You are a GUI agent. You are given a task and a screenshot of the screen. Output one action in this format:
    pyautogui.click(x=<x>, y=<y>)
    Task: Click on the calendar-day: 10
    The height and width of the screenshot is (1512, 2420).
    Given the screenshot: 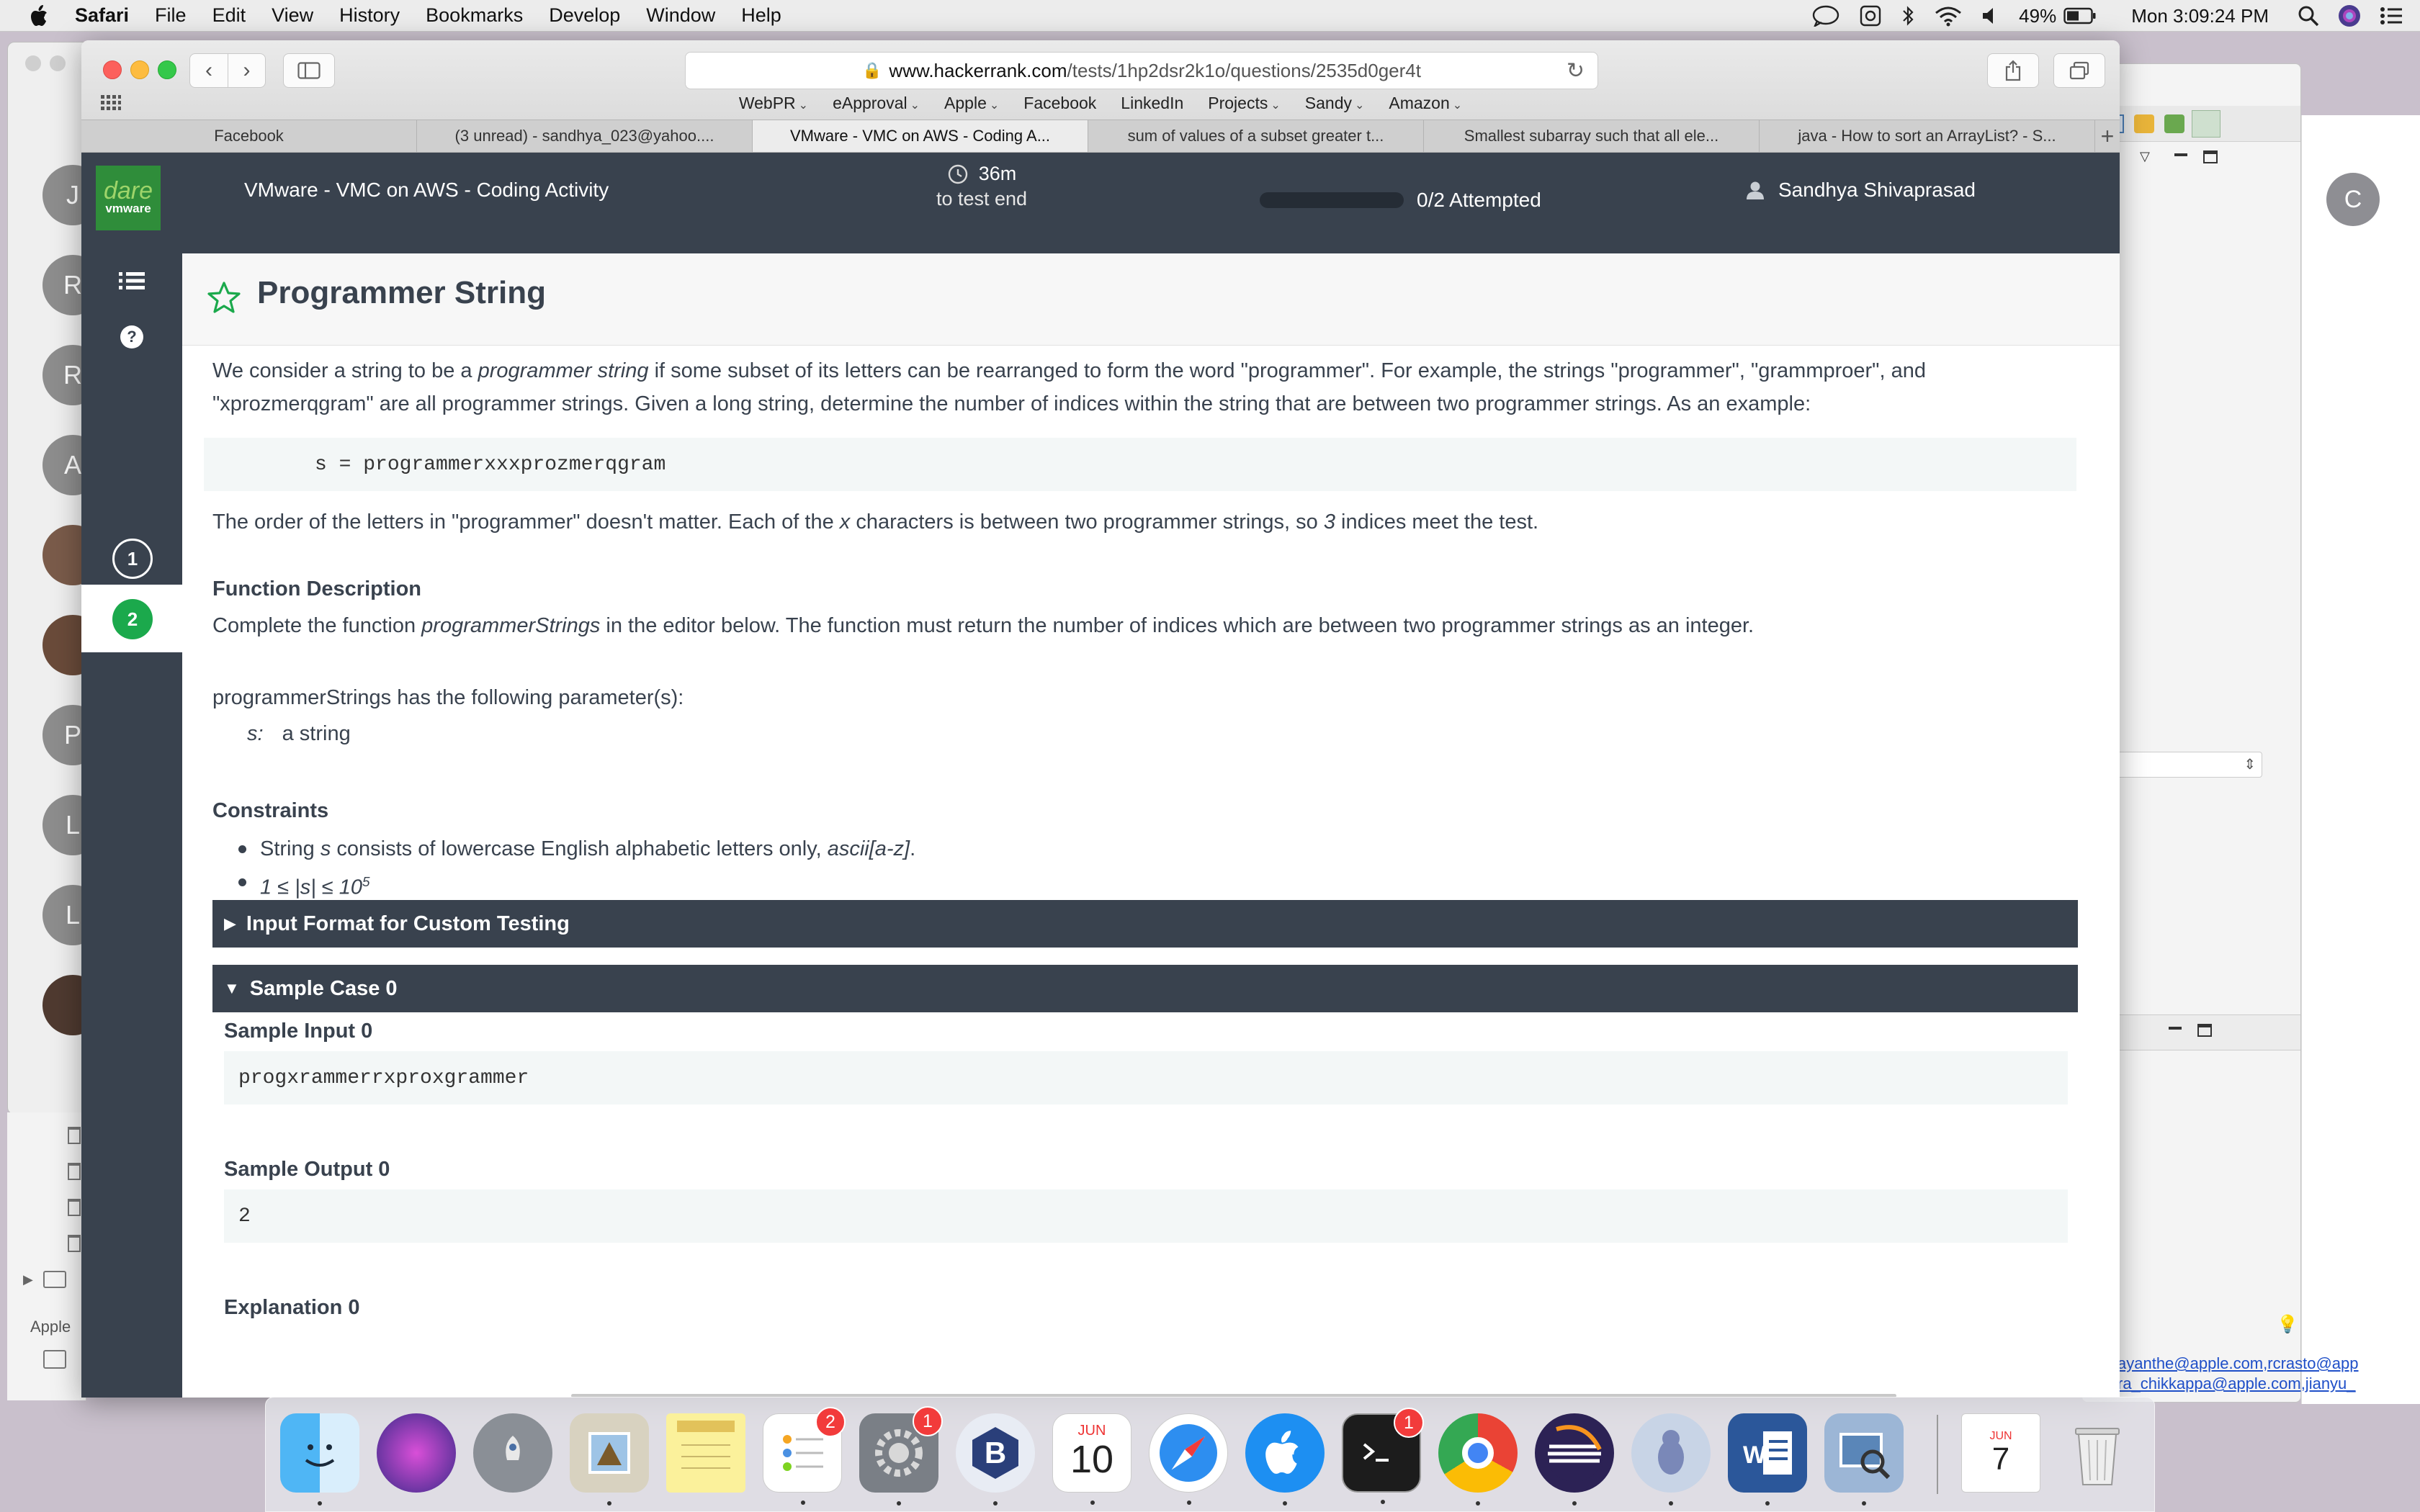 What is the action you would take?
    pyautogui.click(x=1092, y=1459)
    